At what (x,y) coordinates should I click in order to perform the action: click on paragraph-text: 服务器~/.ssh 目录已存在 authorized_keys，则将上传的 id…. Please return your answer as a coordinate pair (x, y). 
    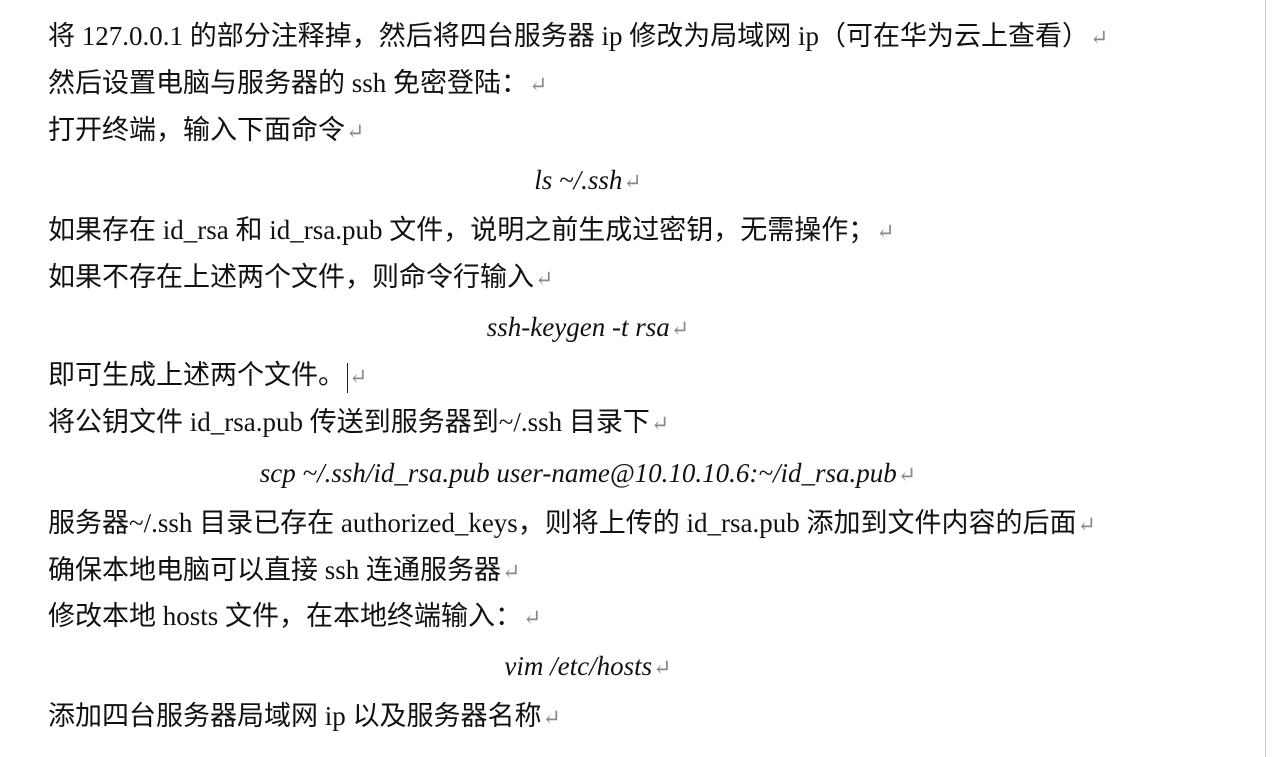
    Looking at the image, I should click on (562, 523).